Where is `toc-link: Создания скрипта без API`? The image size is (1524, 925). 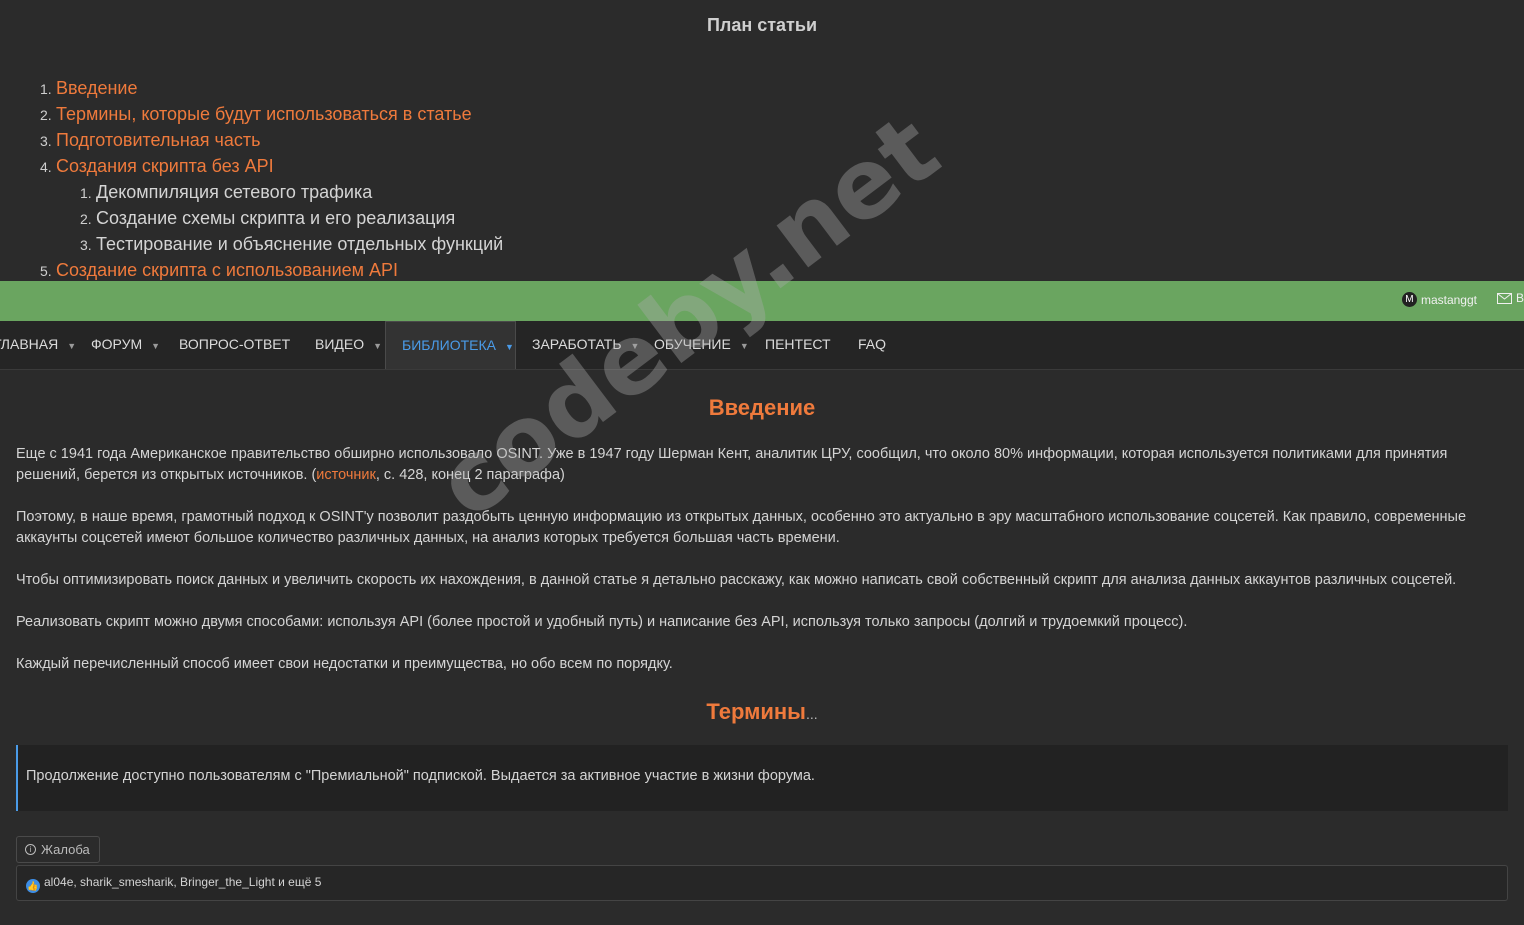 toc-link: Создания скрипта без API is located at coordinates (165, 166).